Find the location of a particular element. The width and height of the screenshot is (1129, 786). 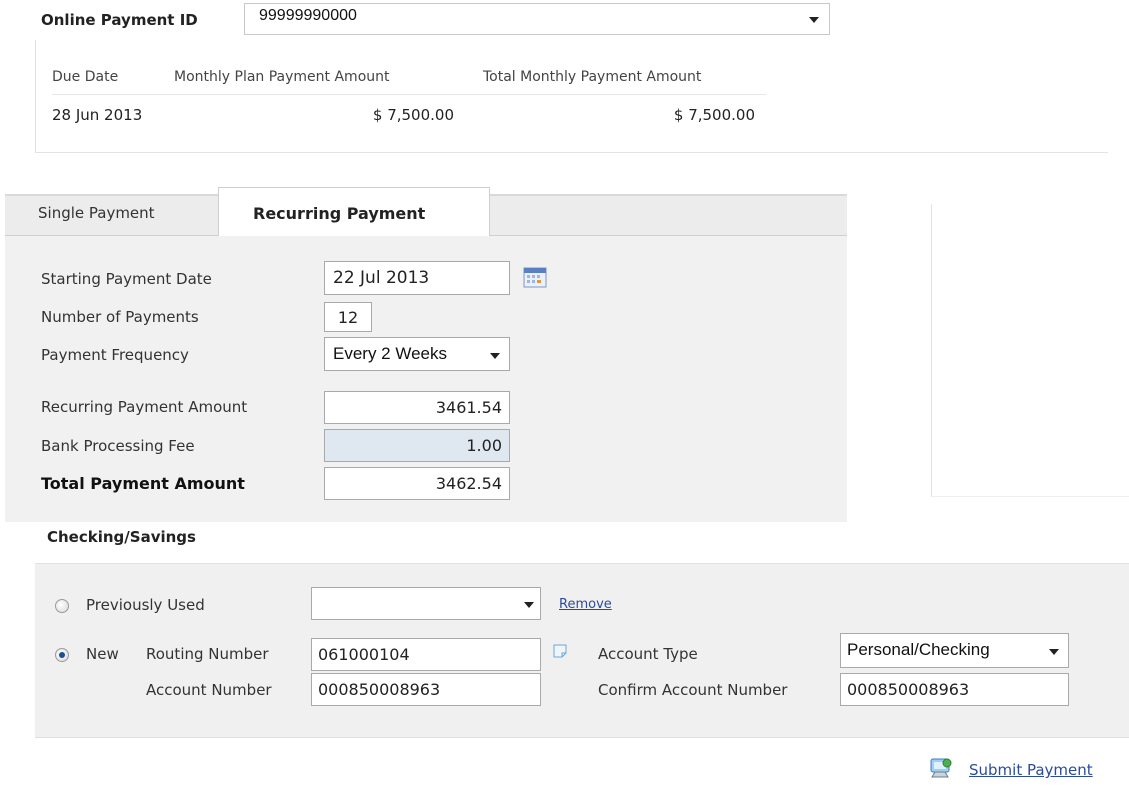

tab-single-payment: Single Payment is located at coordinates (96, 213).